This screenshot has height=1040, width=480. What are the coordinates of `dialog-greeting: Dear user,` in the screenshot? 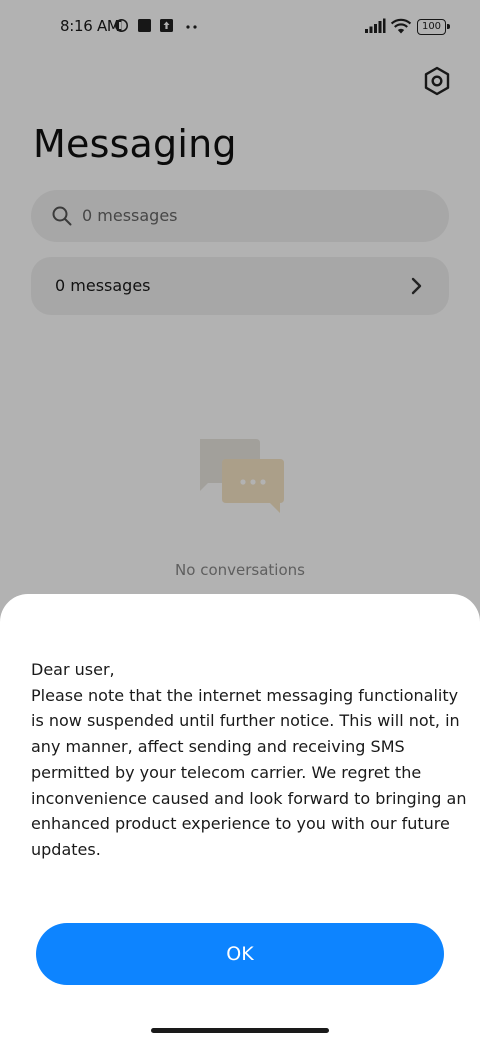 It's located at (73, 669).